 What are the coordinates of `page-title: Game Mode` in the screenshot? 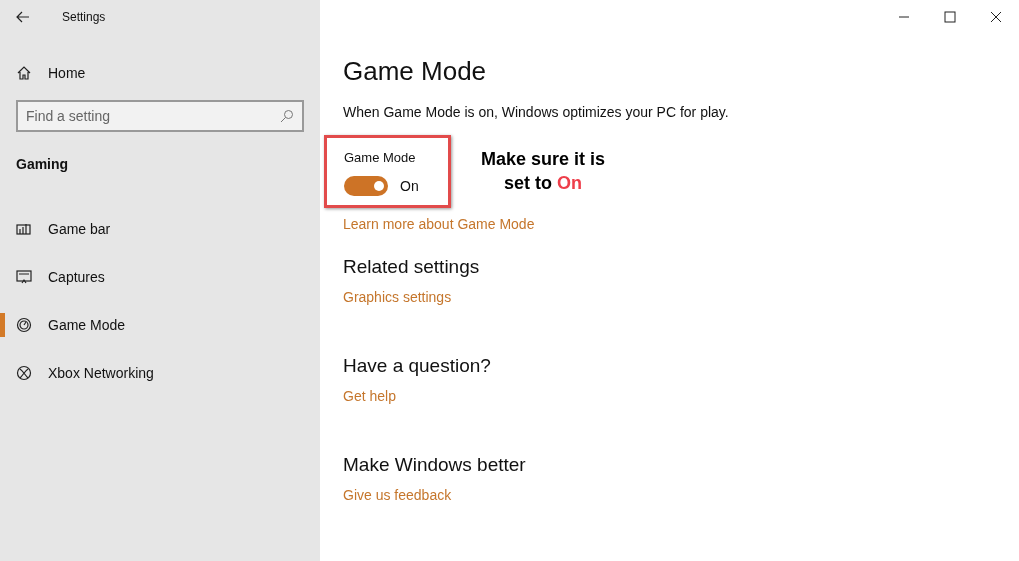 It's located at (415, 71).